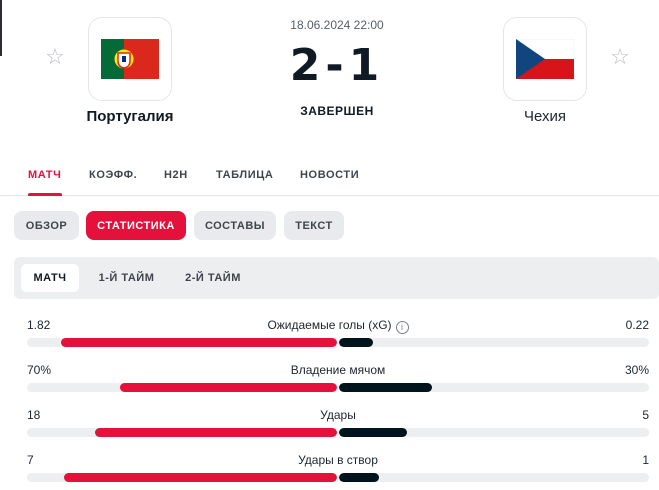  Describe the element at coordinates (337, 25) in the screenshot. I see `match-datetime: 18.06.2024 22:00` at that location.